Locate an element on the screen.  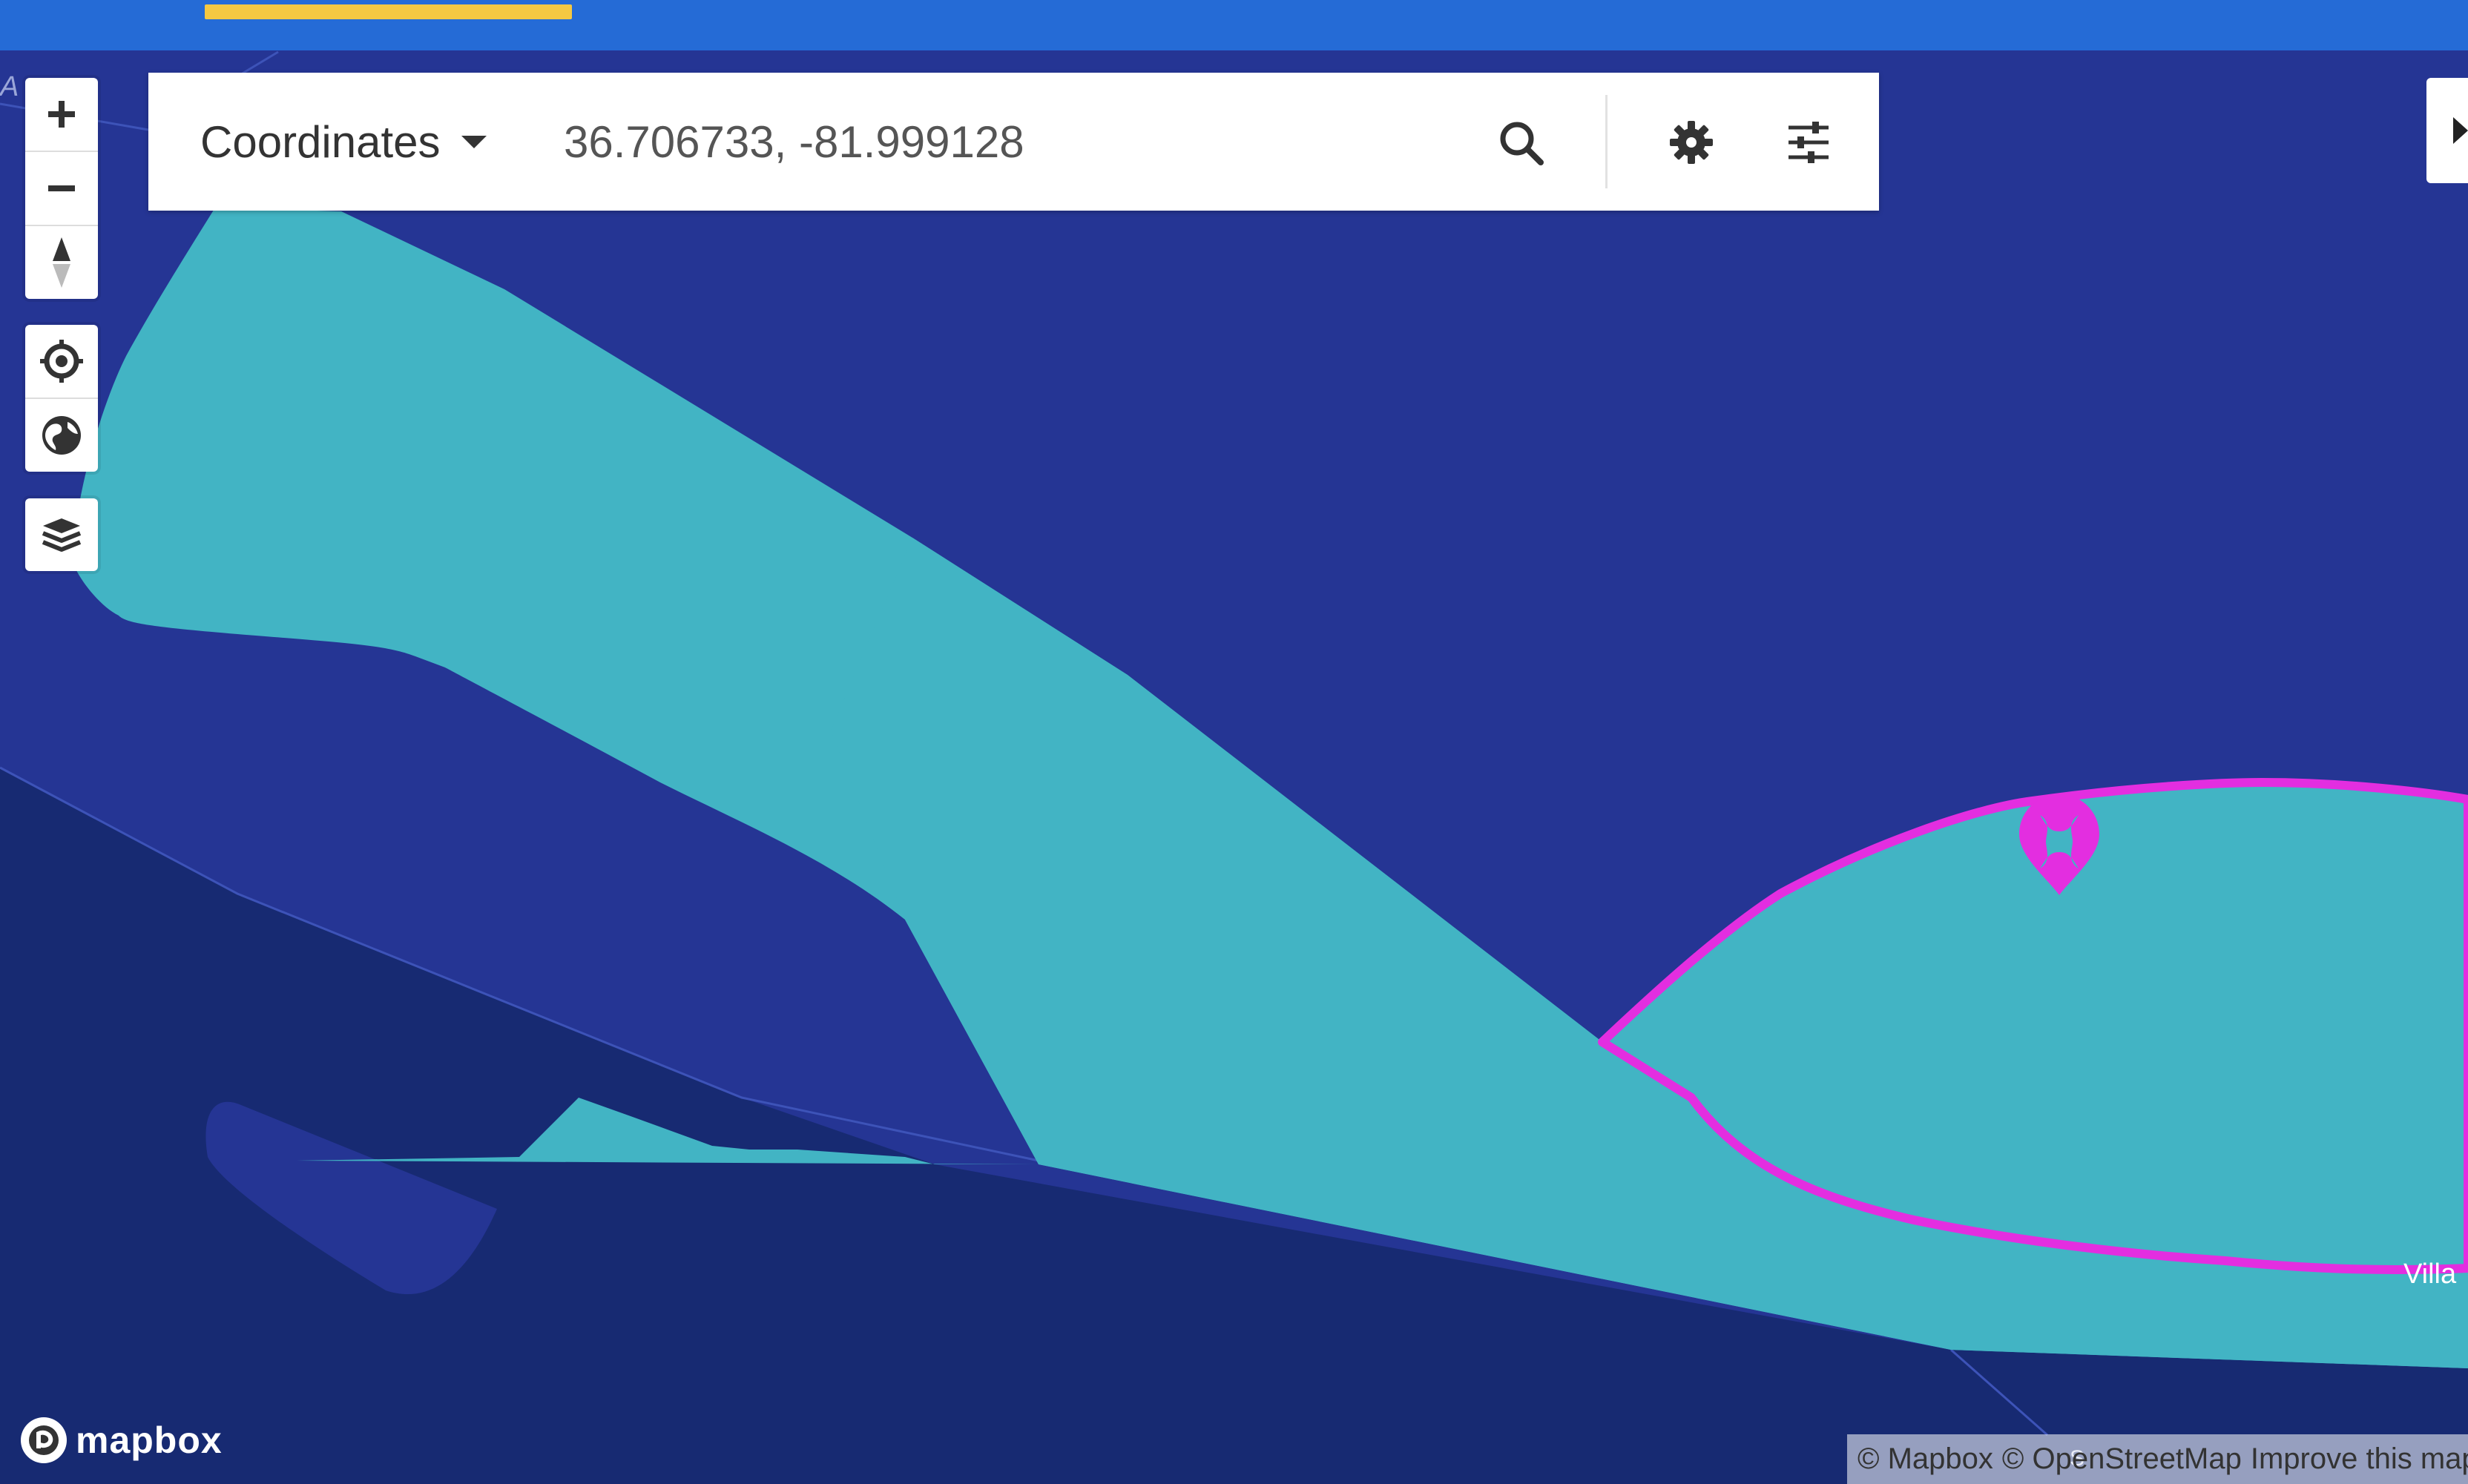
zoom-in-button is located at coordinates (61, 115).